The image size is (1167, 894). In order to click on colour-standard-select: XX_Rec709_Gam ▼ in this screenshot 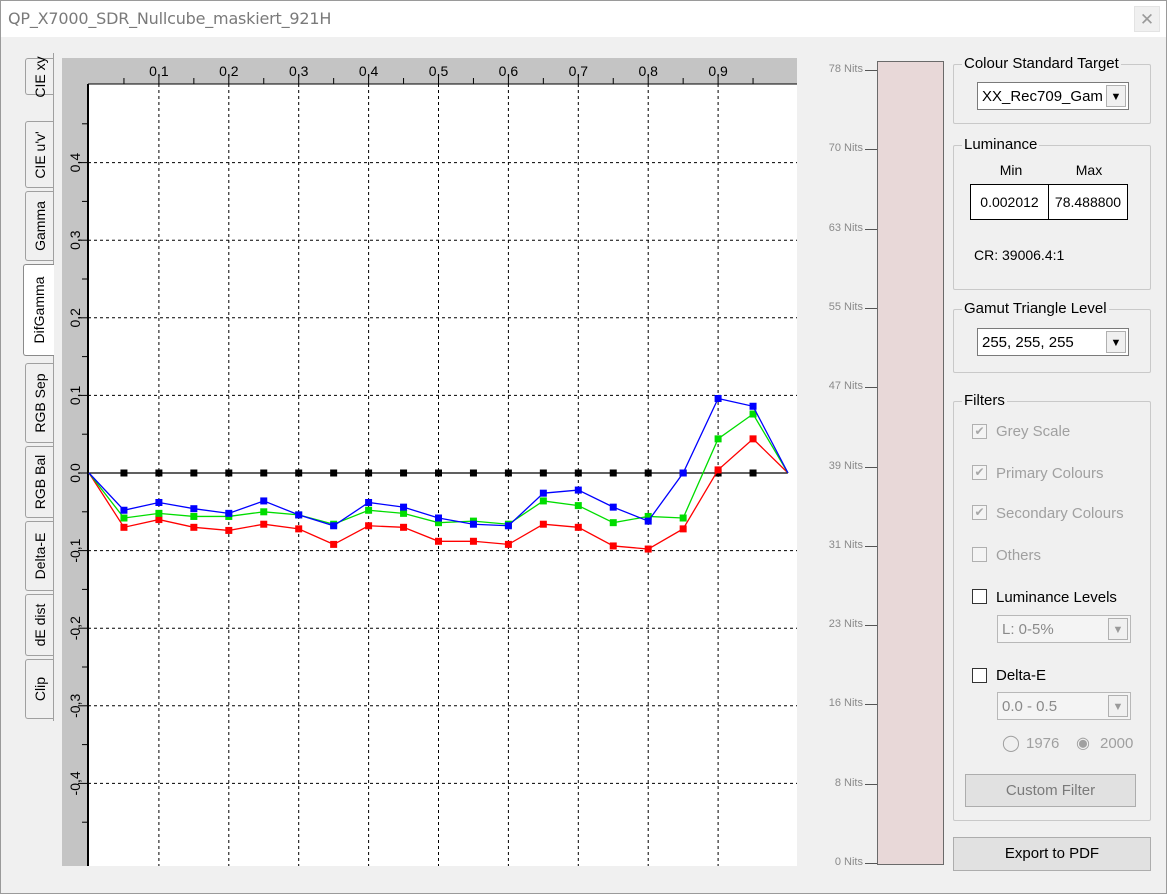, I will do `click(1053, 96)`.